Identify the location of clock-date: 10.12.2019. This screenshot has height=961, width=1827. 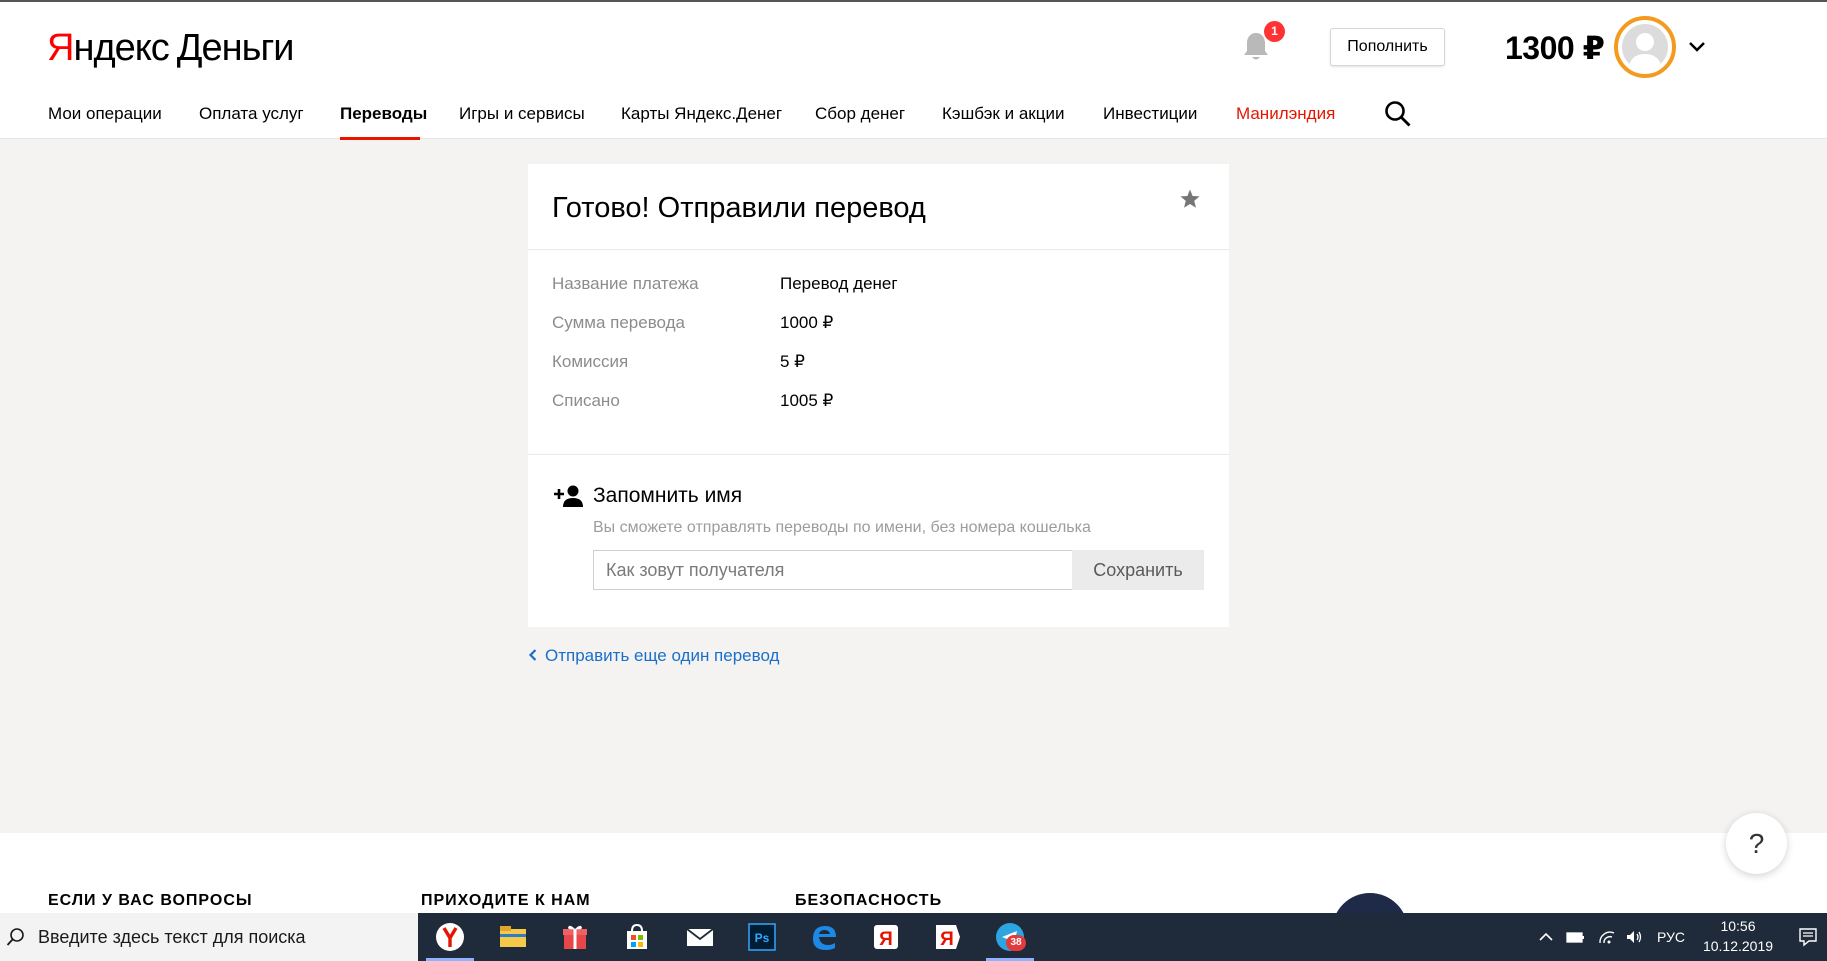
(1738, 946).